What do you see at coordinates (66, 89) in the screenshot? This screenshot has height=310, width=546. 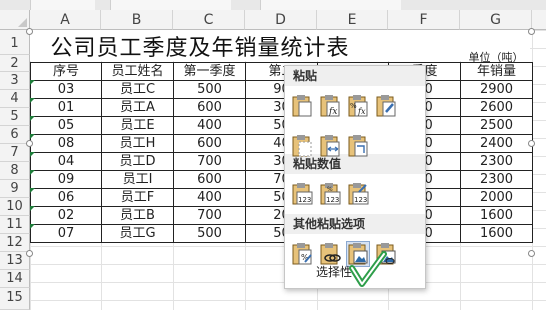 I see `table-cell: 03` at bounding box center [66, 89].